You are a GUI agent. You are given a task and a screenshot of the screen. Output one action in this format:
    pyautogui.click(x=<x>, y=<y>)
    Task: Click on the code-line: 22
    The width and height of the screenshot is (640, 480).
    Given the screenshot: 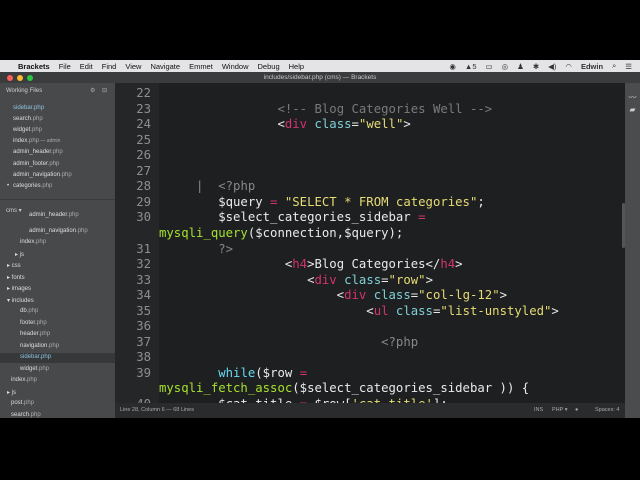 What is the action you would take?
    pyautogui.click(x=370, y=93)
    